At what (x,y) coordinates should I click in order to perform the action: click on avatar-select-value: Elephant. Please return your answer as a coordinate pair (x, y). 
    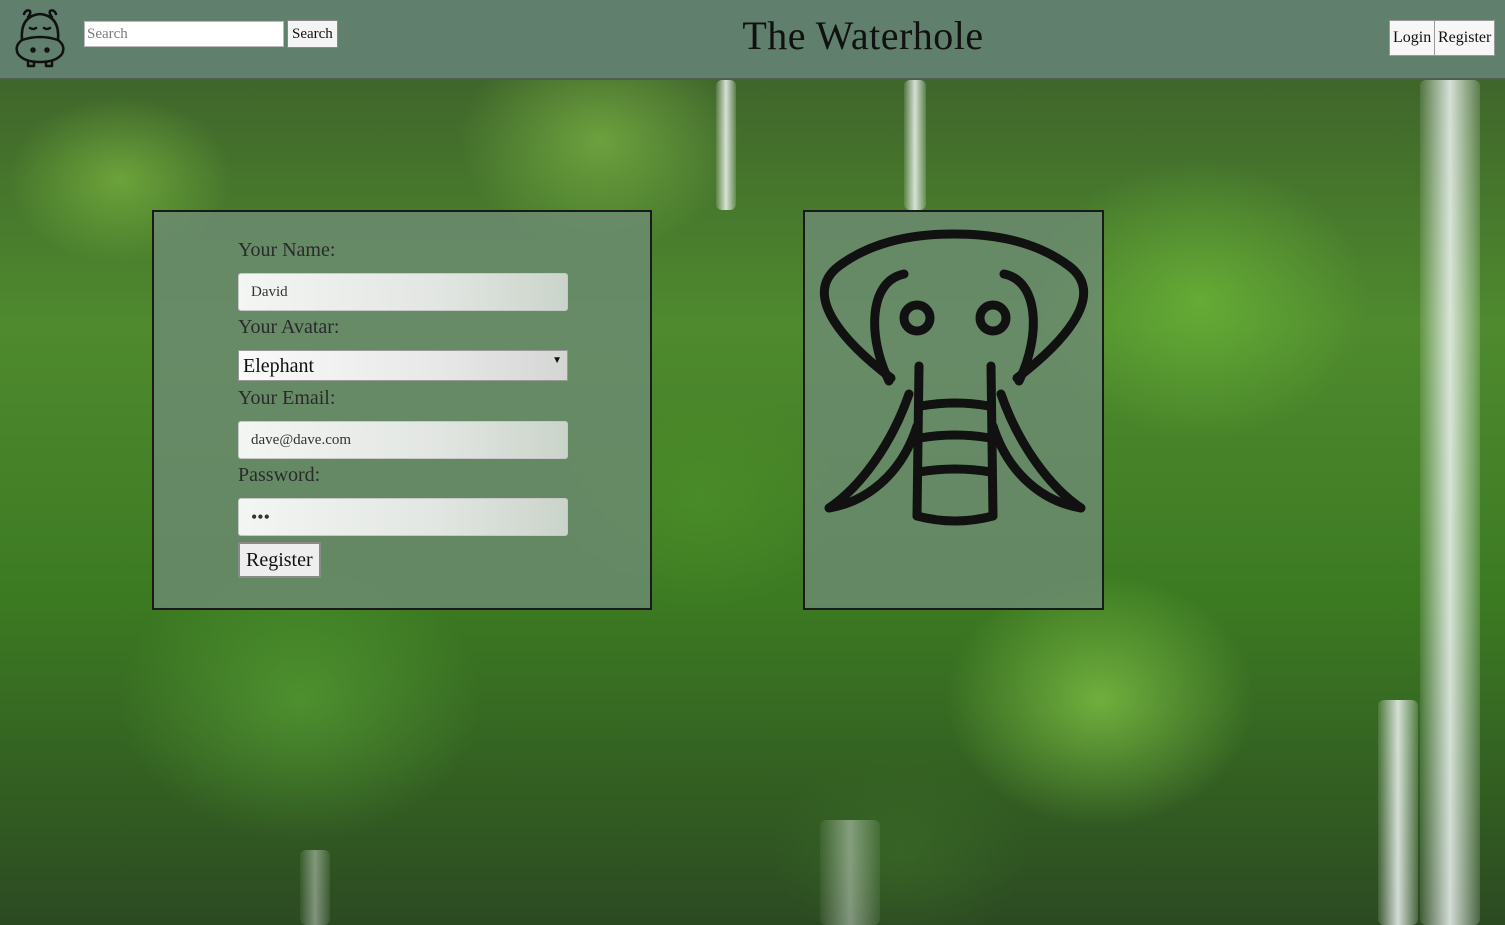
    Looking at the image, I should click on (279, 366).